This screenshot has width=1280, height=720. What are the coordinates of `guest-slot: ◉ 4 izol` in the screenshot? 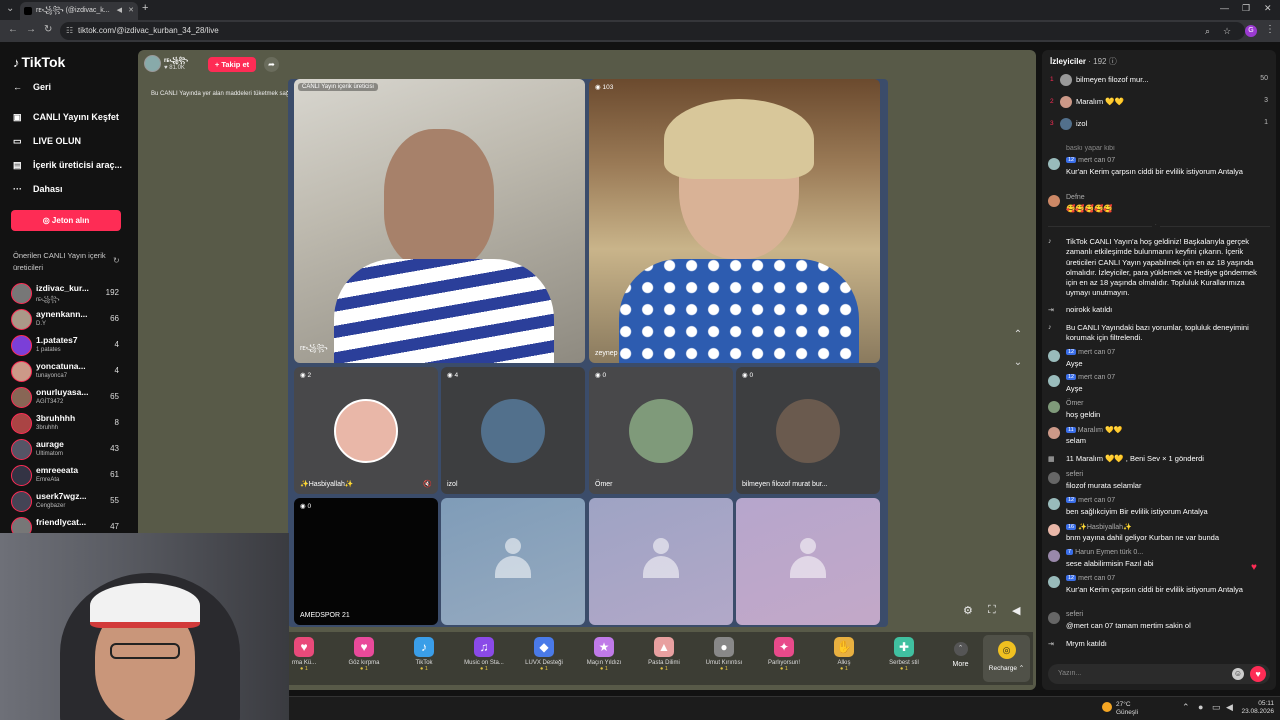 It's located at (513, 430).